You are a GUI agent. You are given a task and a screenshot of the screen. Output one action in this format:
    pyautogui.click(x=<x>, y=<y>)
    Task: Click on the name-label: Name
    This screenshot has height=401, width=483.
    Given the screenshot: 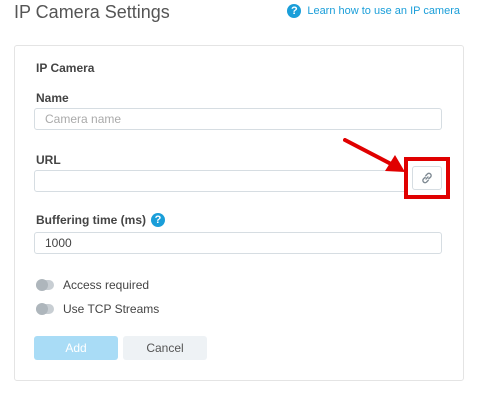 What is the action you would take?
    pyautogui.click(x=52, y=98)
    